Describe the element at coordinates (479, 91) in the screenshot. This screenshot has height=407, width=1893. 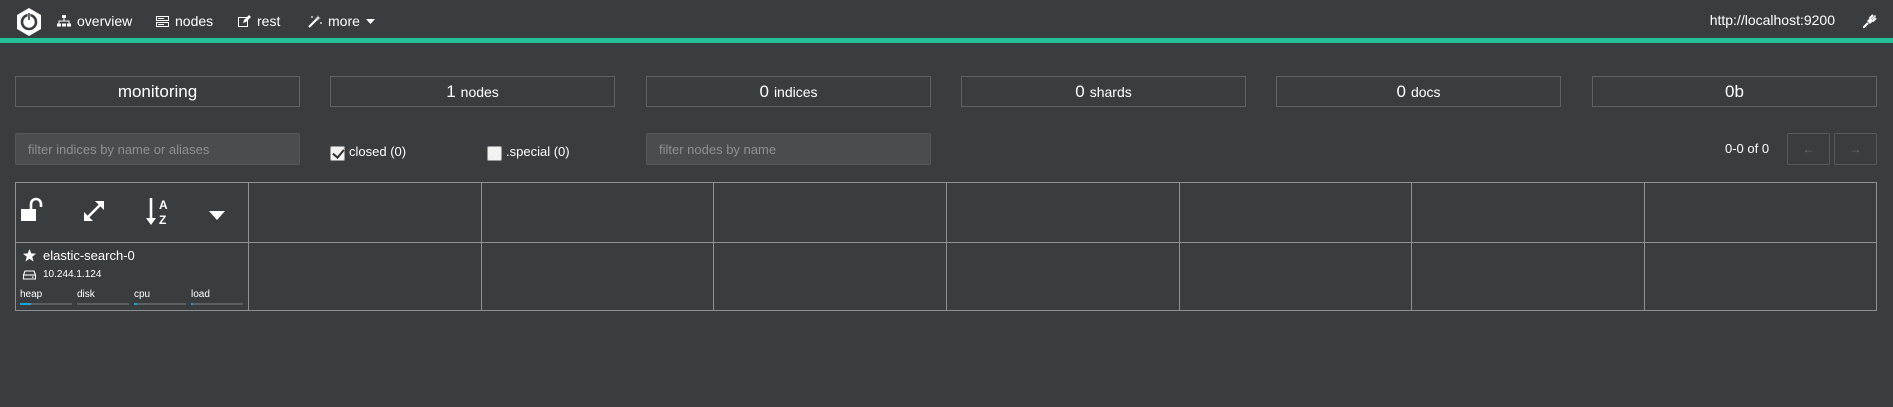
I see `nodes-stat-label: nodes` at that location.